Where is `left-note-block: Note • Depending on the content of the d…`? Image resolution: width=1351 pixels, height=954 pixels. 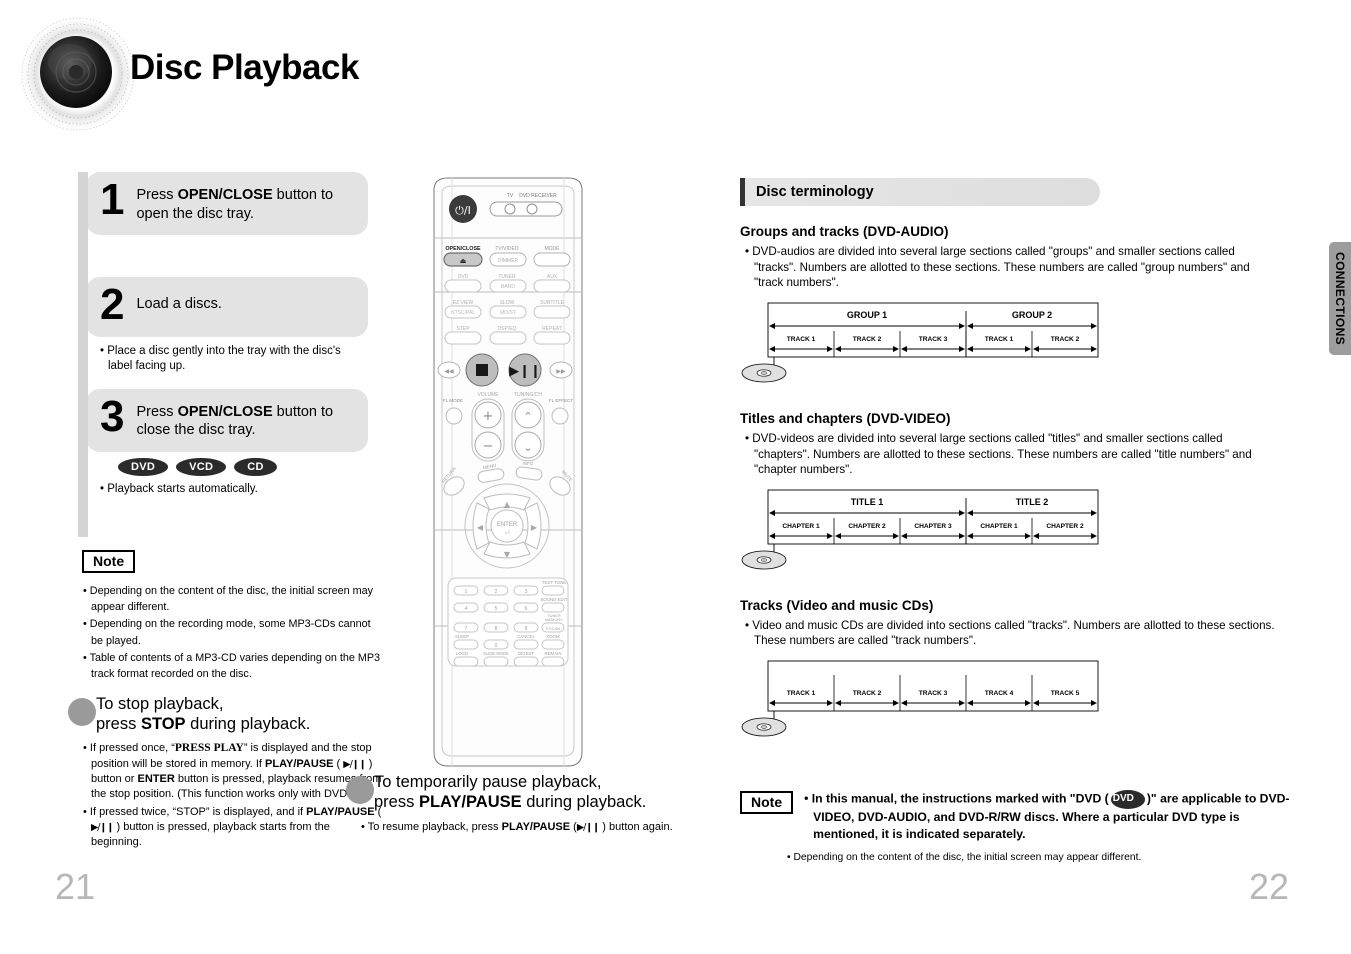 left-note-block: Note • Depending on the content of the d… is located at coordinates (232, 616).